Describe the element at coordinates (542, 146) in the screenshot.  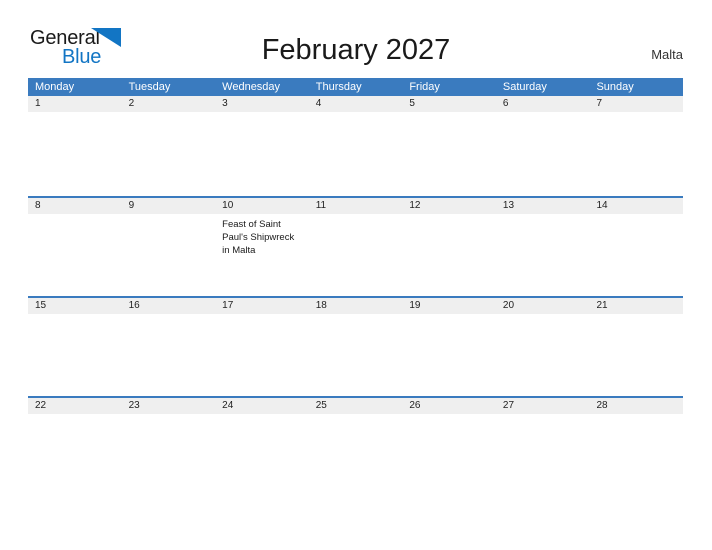
I see `calendar-day-cell: 6` at that location.